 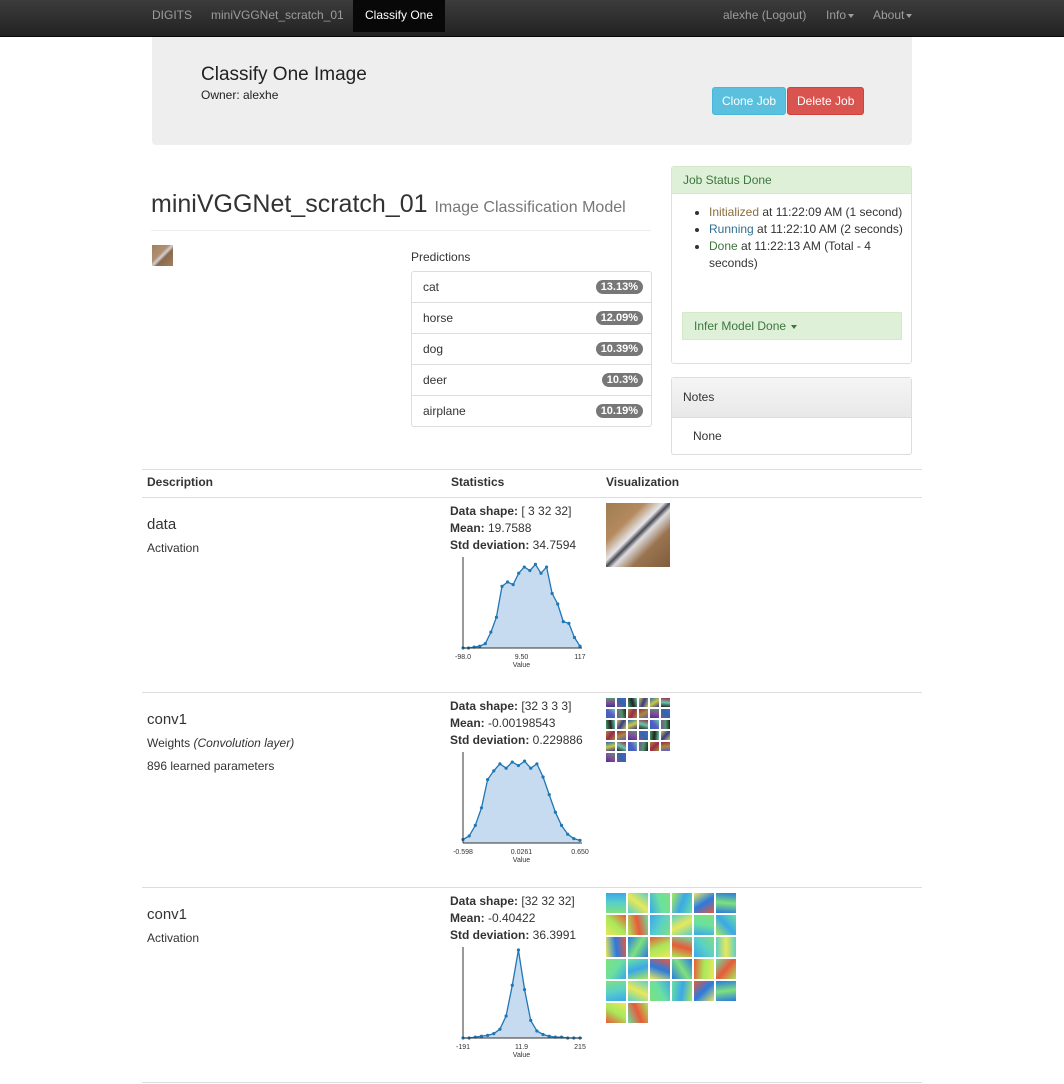 What do you see at coordinates (520, 613) in the screenshot?
I see `histogram-chart: -98.0 9.50 117 Value` at bounding box center [520, 613].